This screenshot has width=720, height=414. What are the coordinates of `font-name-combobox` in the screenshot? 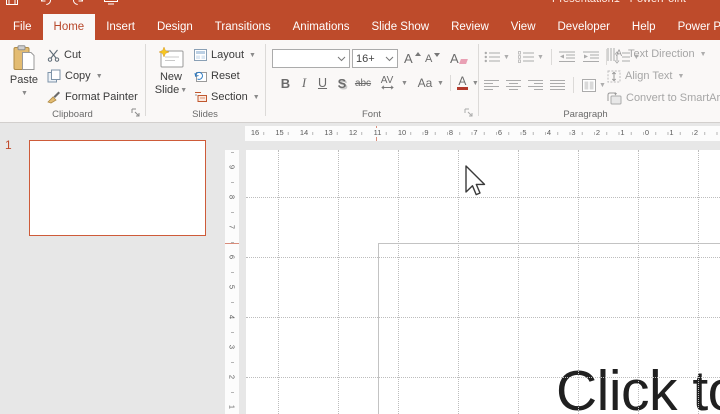 It's located at (311, 58).